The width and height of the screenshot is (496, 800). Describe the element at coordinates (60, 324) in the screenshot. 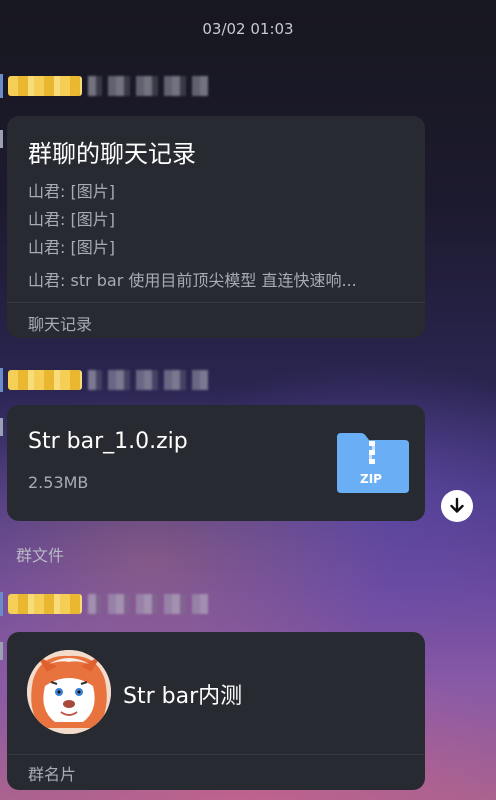

I see `chat-history-footer: 聊天记录` at that location.